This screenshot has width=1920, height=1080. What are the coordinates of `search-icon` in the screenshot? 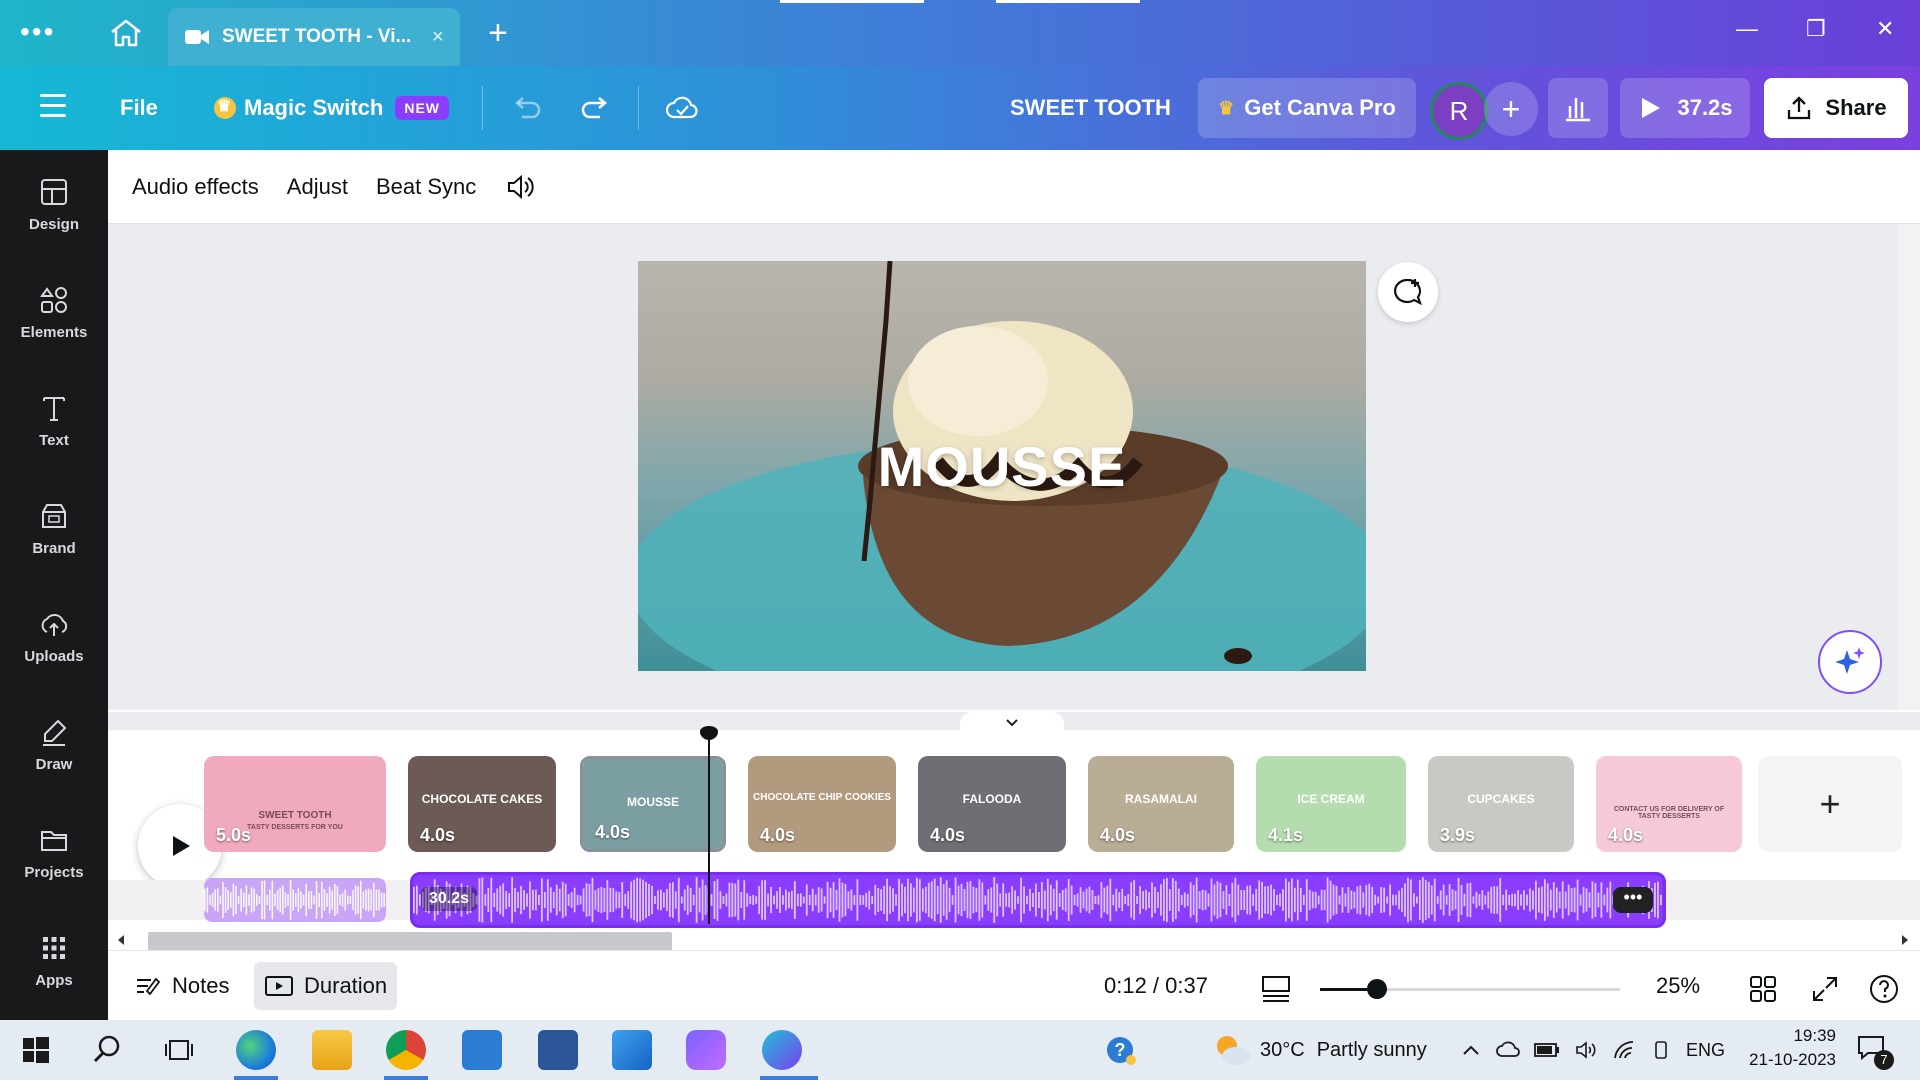 It's located at (107, 1049).